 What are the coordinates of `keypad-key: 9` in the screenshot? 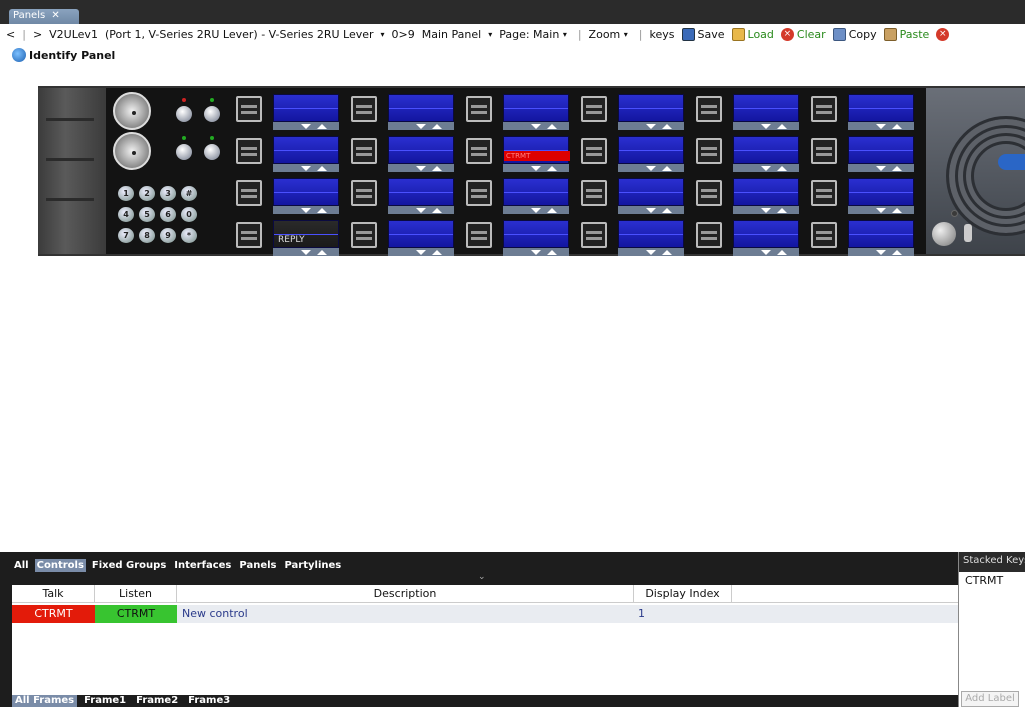 It's located at (168, 235).